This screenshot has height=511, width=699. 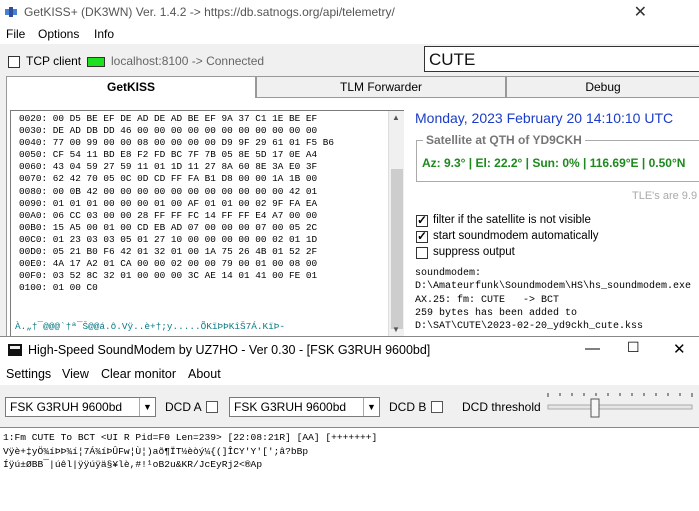 I want to click on menu-clear-monitor: Clear monitor, so click(x=138, y=374).